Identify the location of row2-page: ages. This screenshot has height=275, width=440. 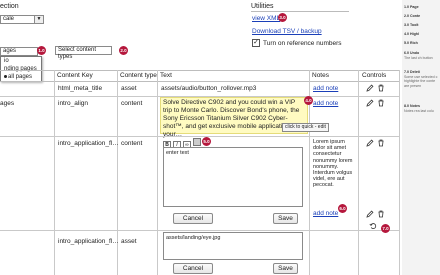
(7, 103).